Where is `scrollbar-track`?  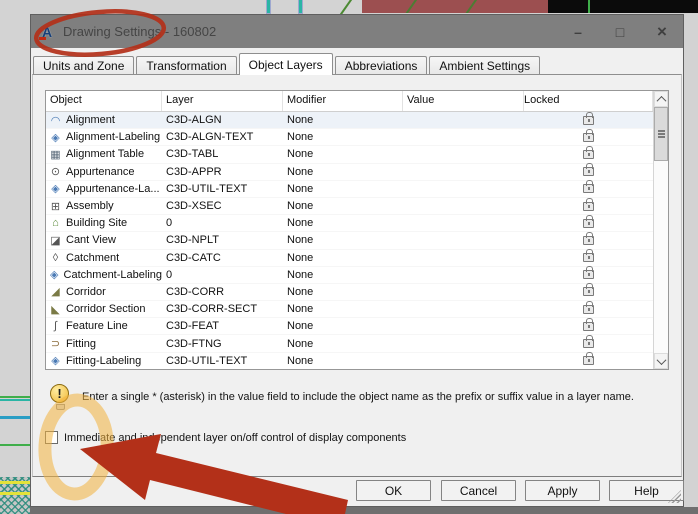 scrollbar-track is located at coordinates (661, 257).